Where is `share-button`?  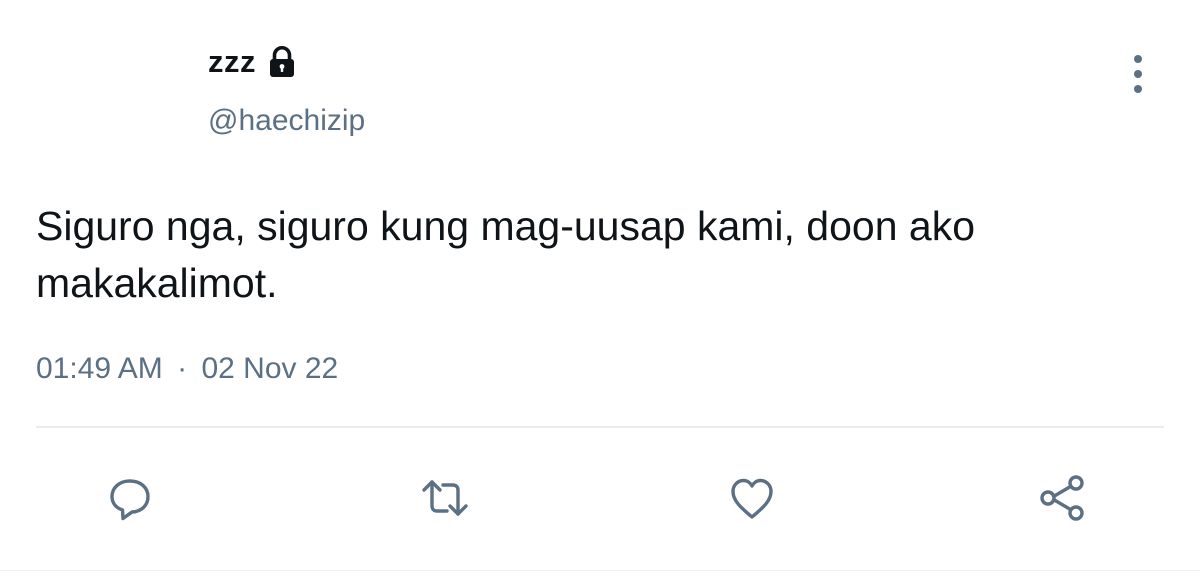
share-button is located at coordinates (1062, 498).